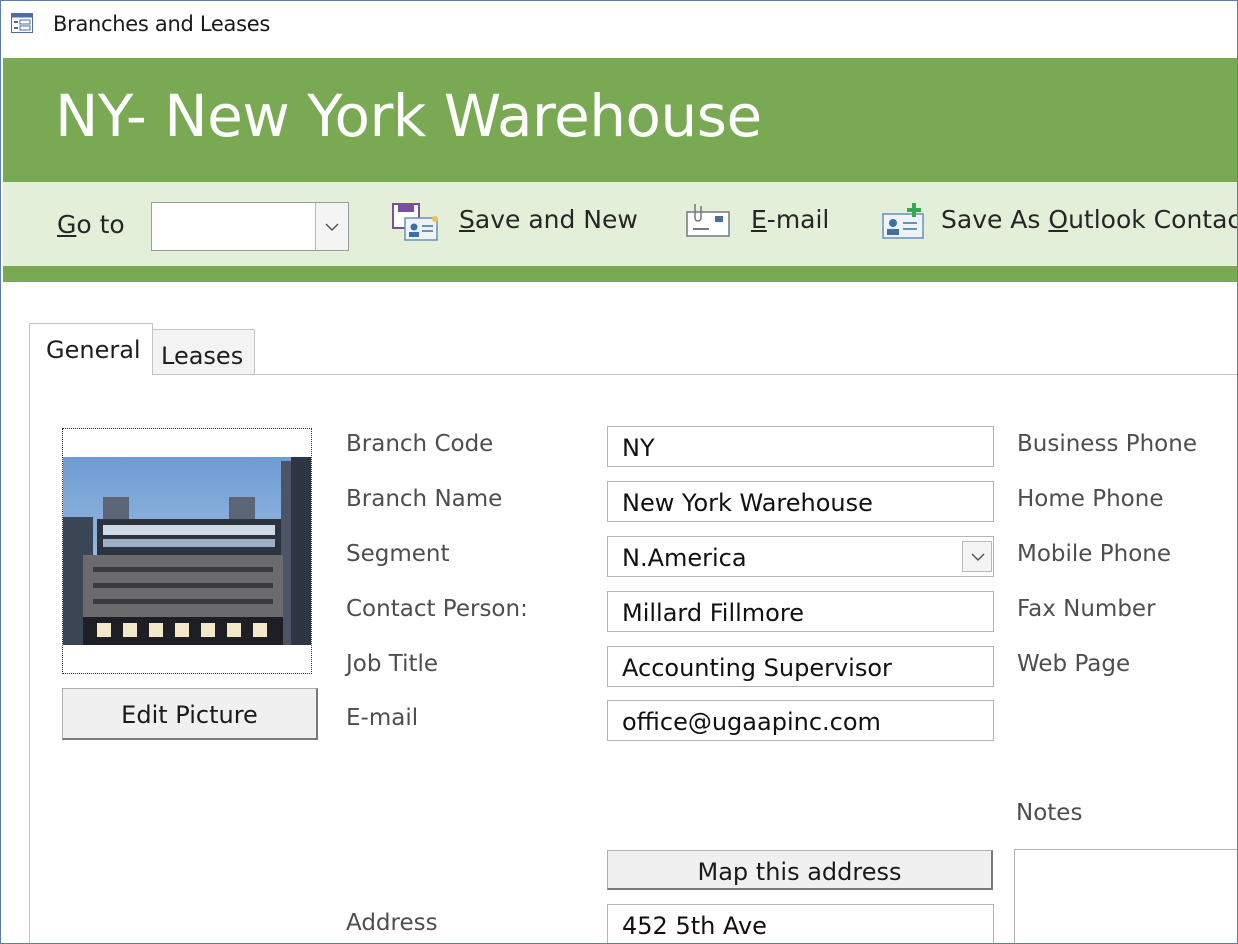 The width and height of the screenshot is (1238, 944). What do you see at coordinates (1086, 609) in the screenshot?
I see `fax-number-label: Fax Number` at bounding box center [1086, 609].